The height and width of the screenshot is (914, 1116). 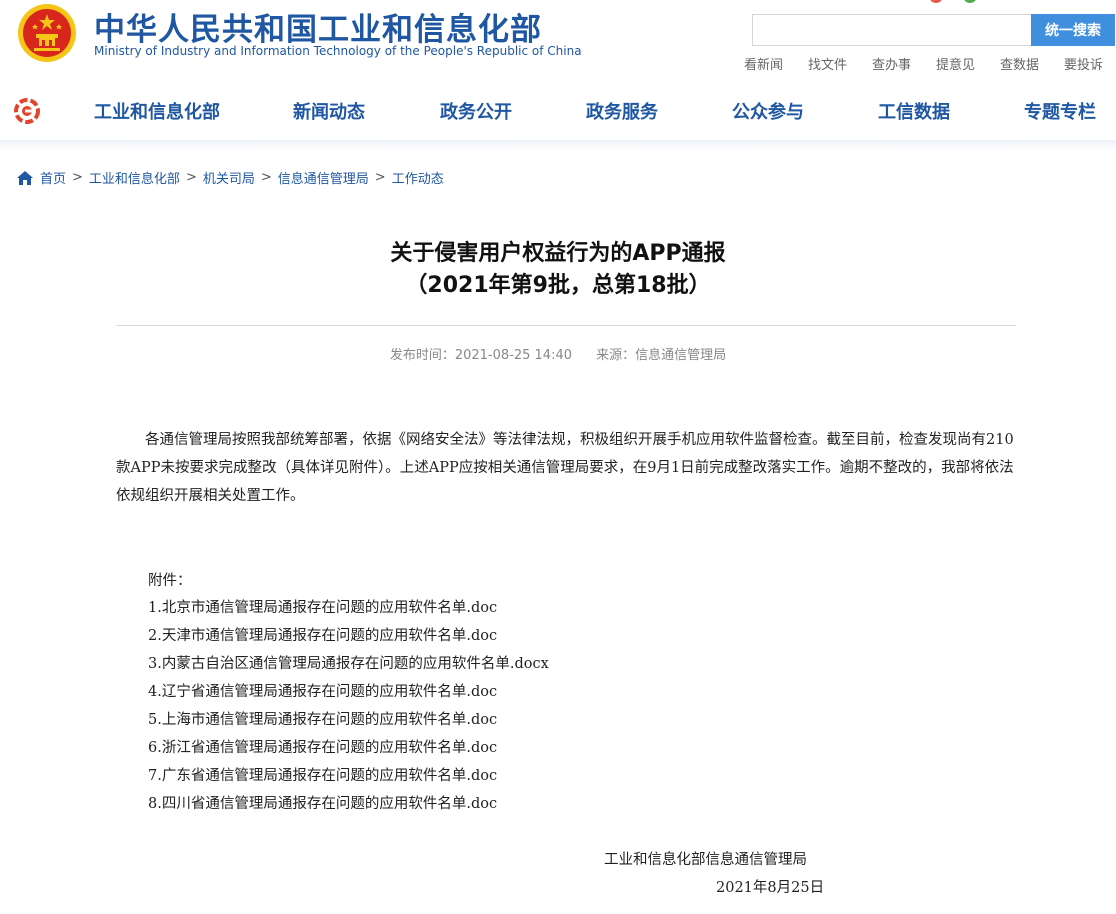 I want to click on breadcrumb-work-news: 工作动态, so click(x=418, y=177).